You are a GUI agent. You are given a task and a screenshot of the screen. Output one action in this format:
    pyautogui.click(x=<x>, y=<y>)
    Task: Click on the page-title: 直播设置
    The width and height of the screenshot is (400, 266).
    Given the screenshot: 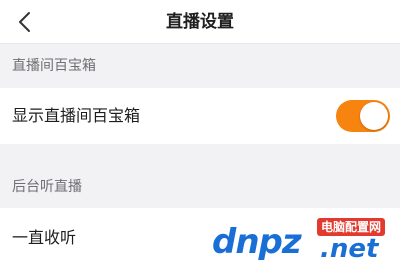 What is the action you would take?
    pyautogui.click(x=200, y=22)
    